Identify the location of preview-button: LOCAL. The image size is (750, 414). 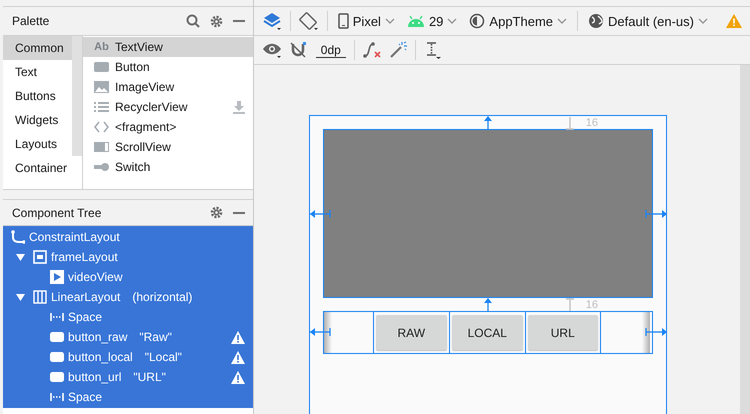
(487, 332).